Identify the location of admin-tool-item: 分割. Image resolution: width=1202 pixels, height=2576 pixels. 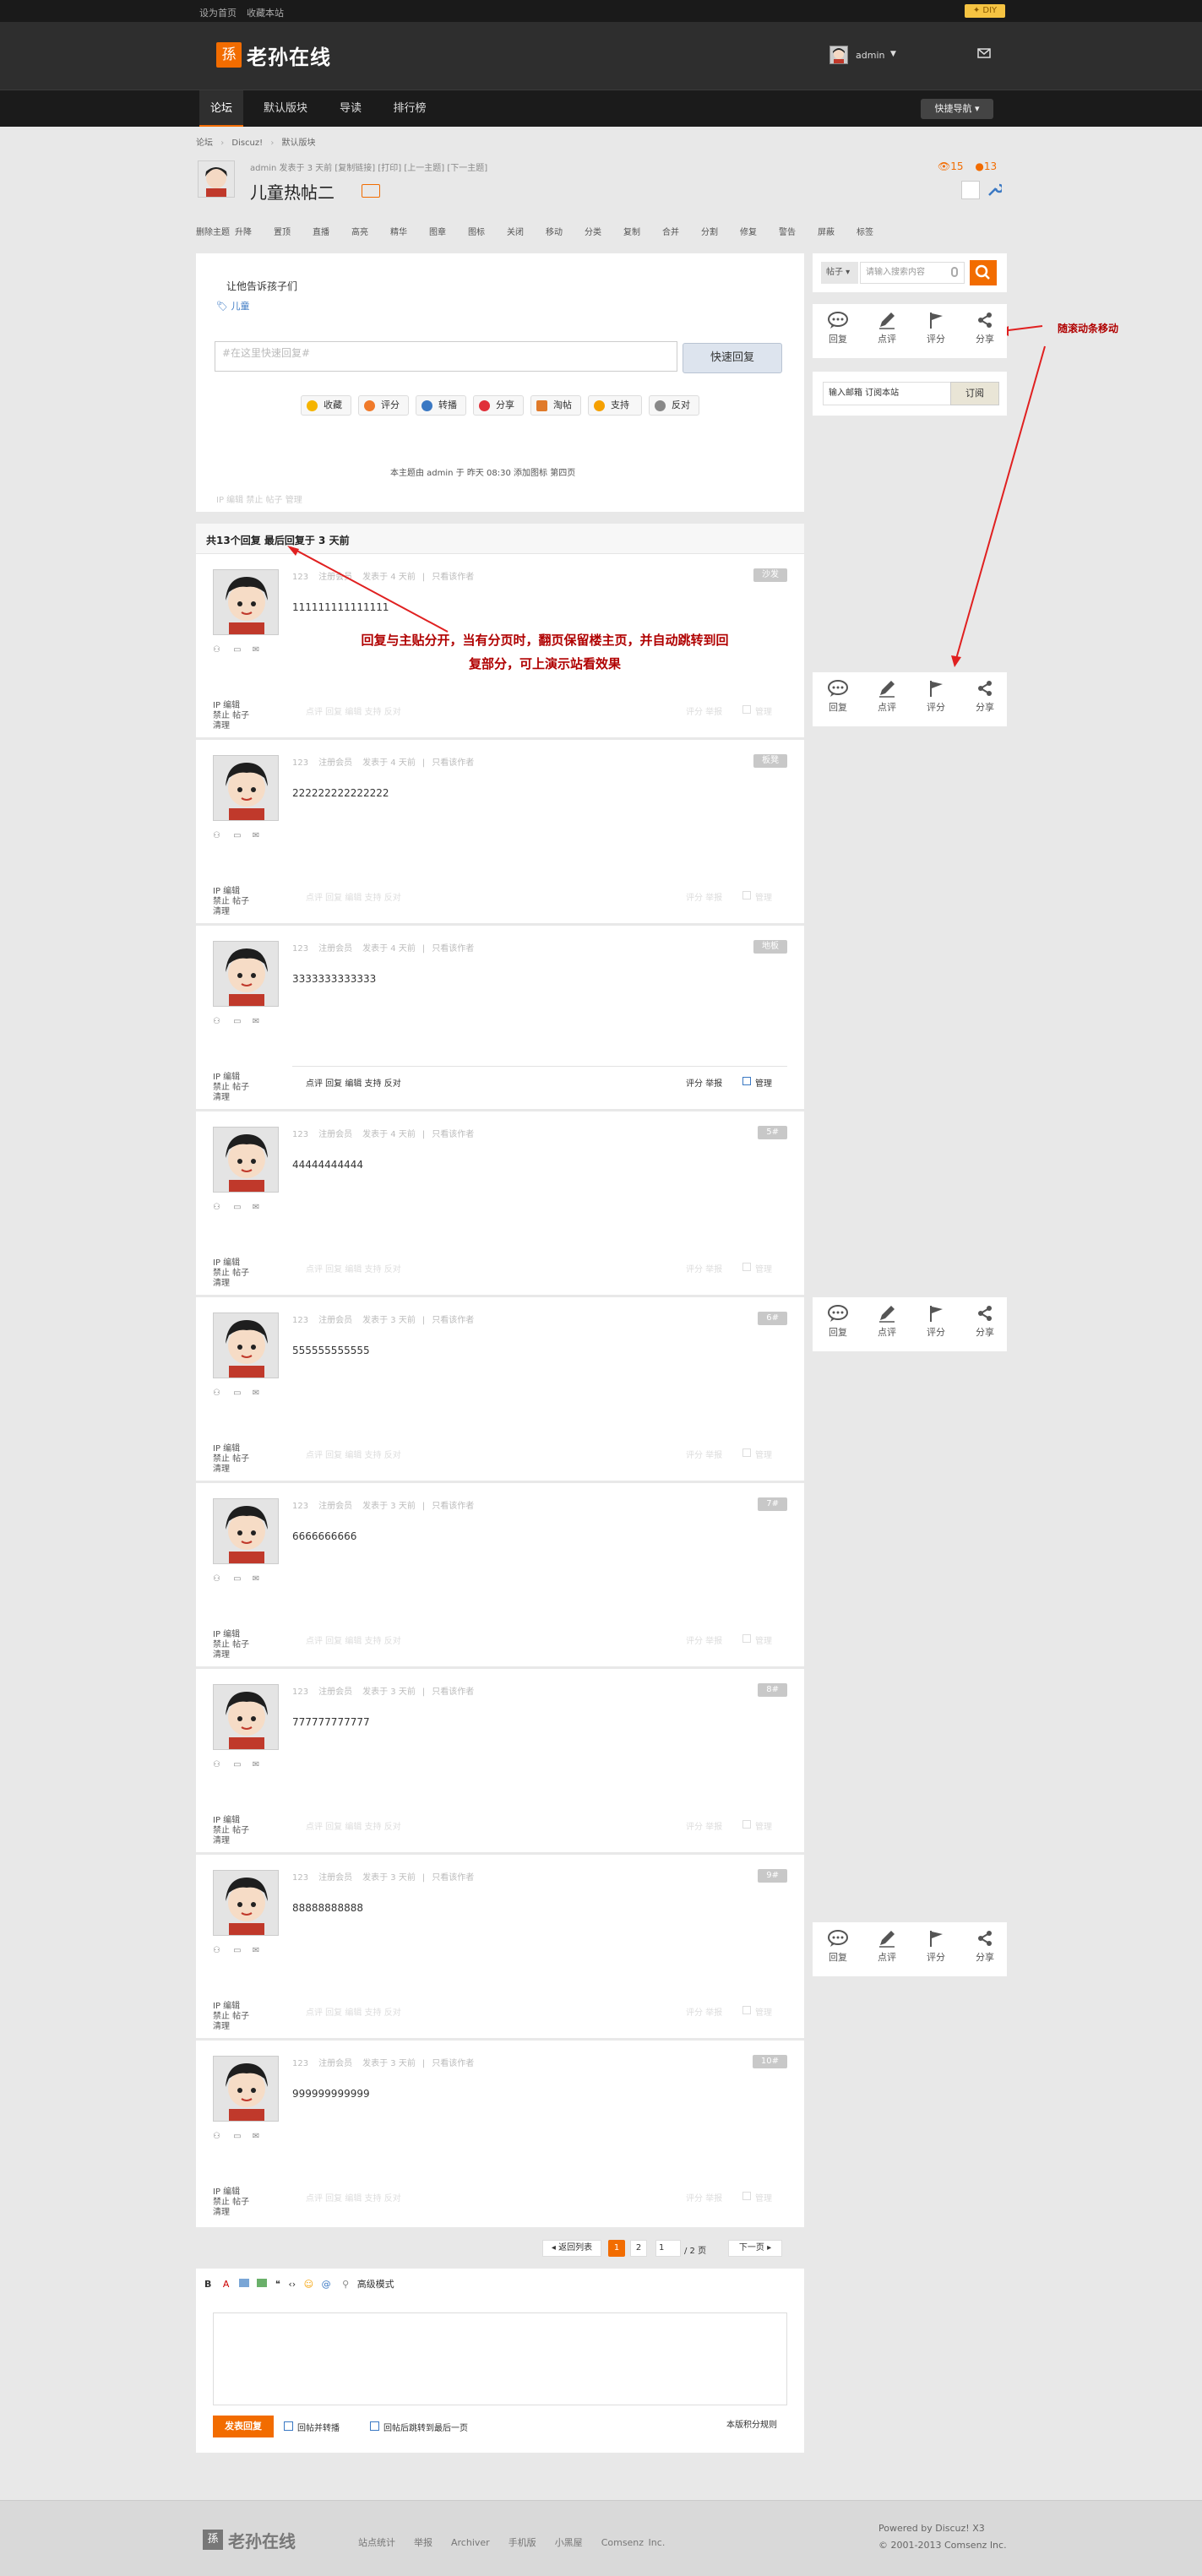
(709, 231).